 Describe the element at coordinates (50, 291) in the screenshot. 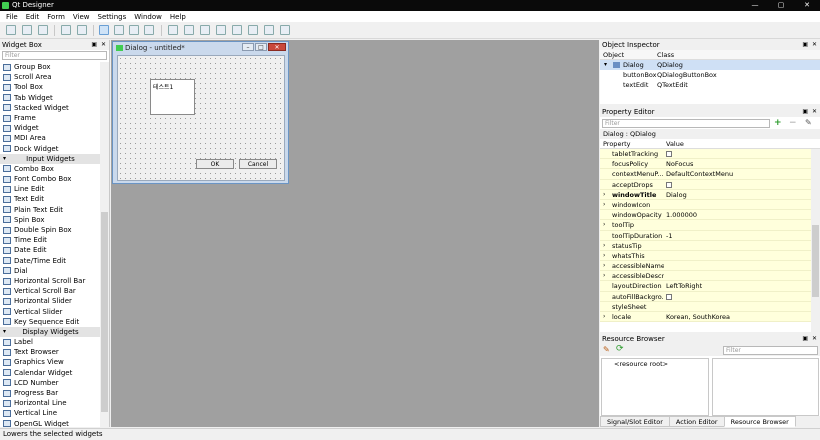

I see `widget-item: Vertical Scroll Bar` at that location.